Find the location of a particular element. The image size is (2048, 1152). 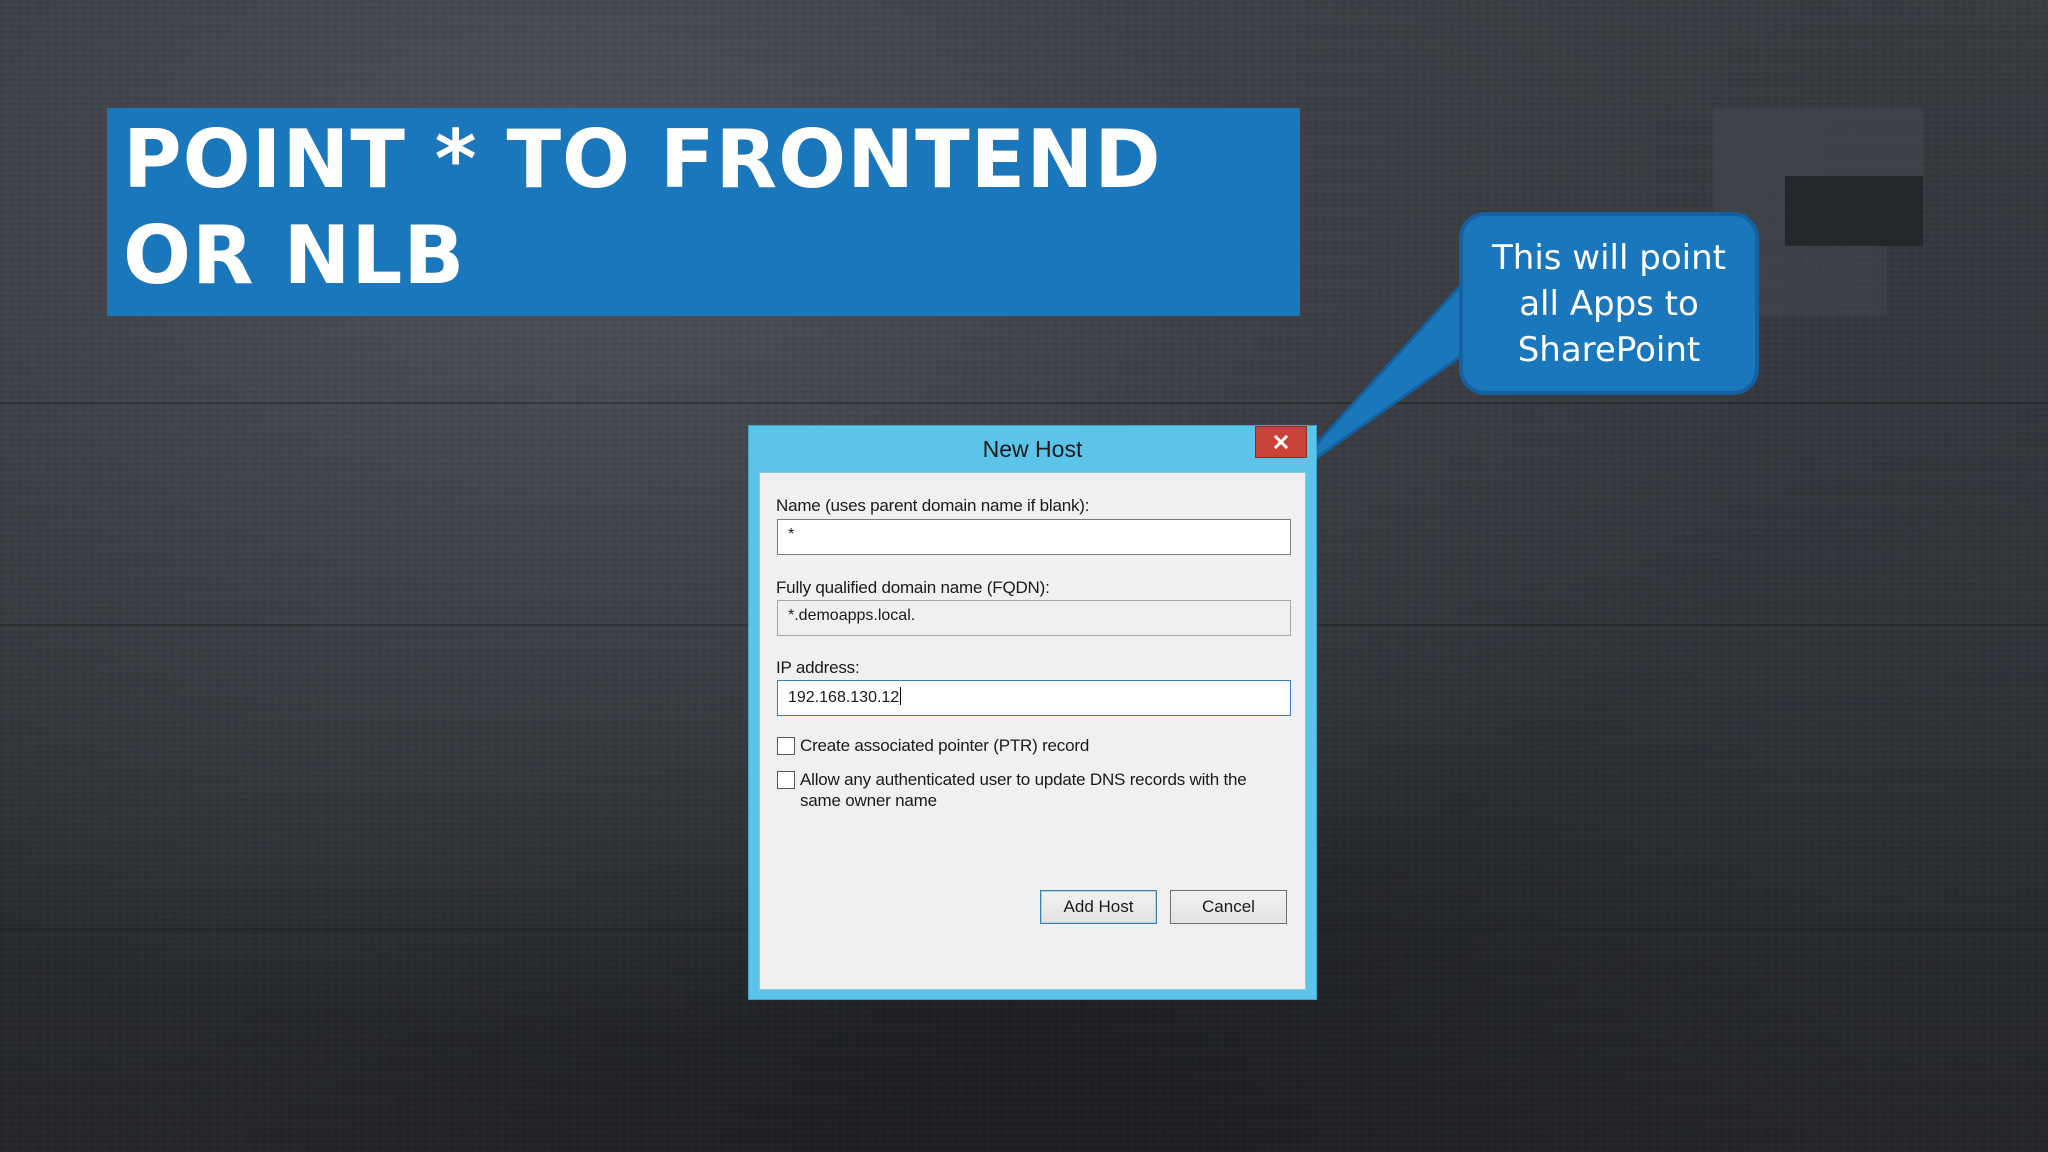

fqdn-field: *.demoapps.local. is located at coordinates (1034, 618).